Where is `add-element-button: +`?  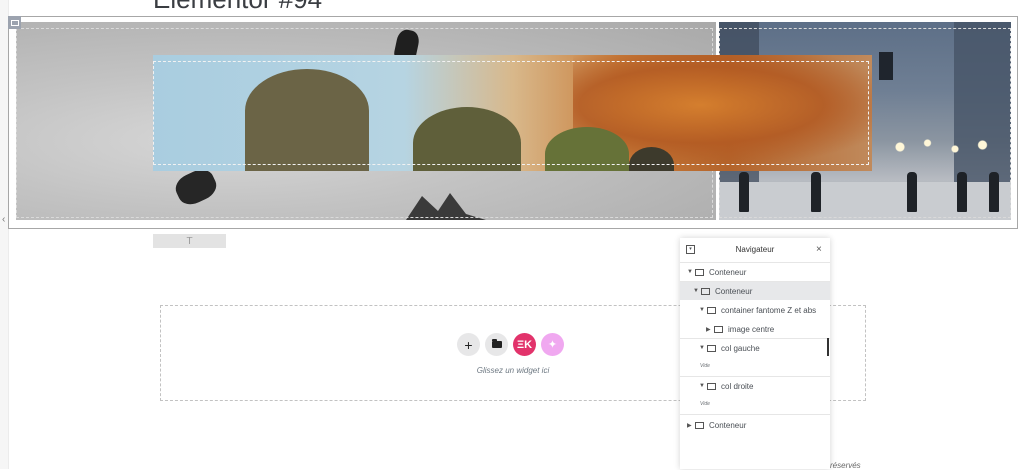 add-element-button: + is located at coordinates (468, 344).